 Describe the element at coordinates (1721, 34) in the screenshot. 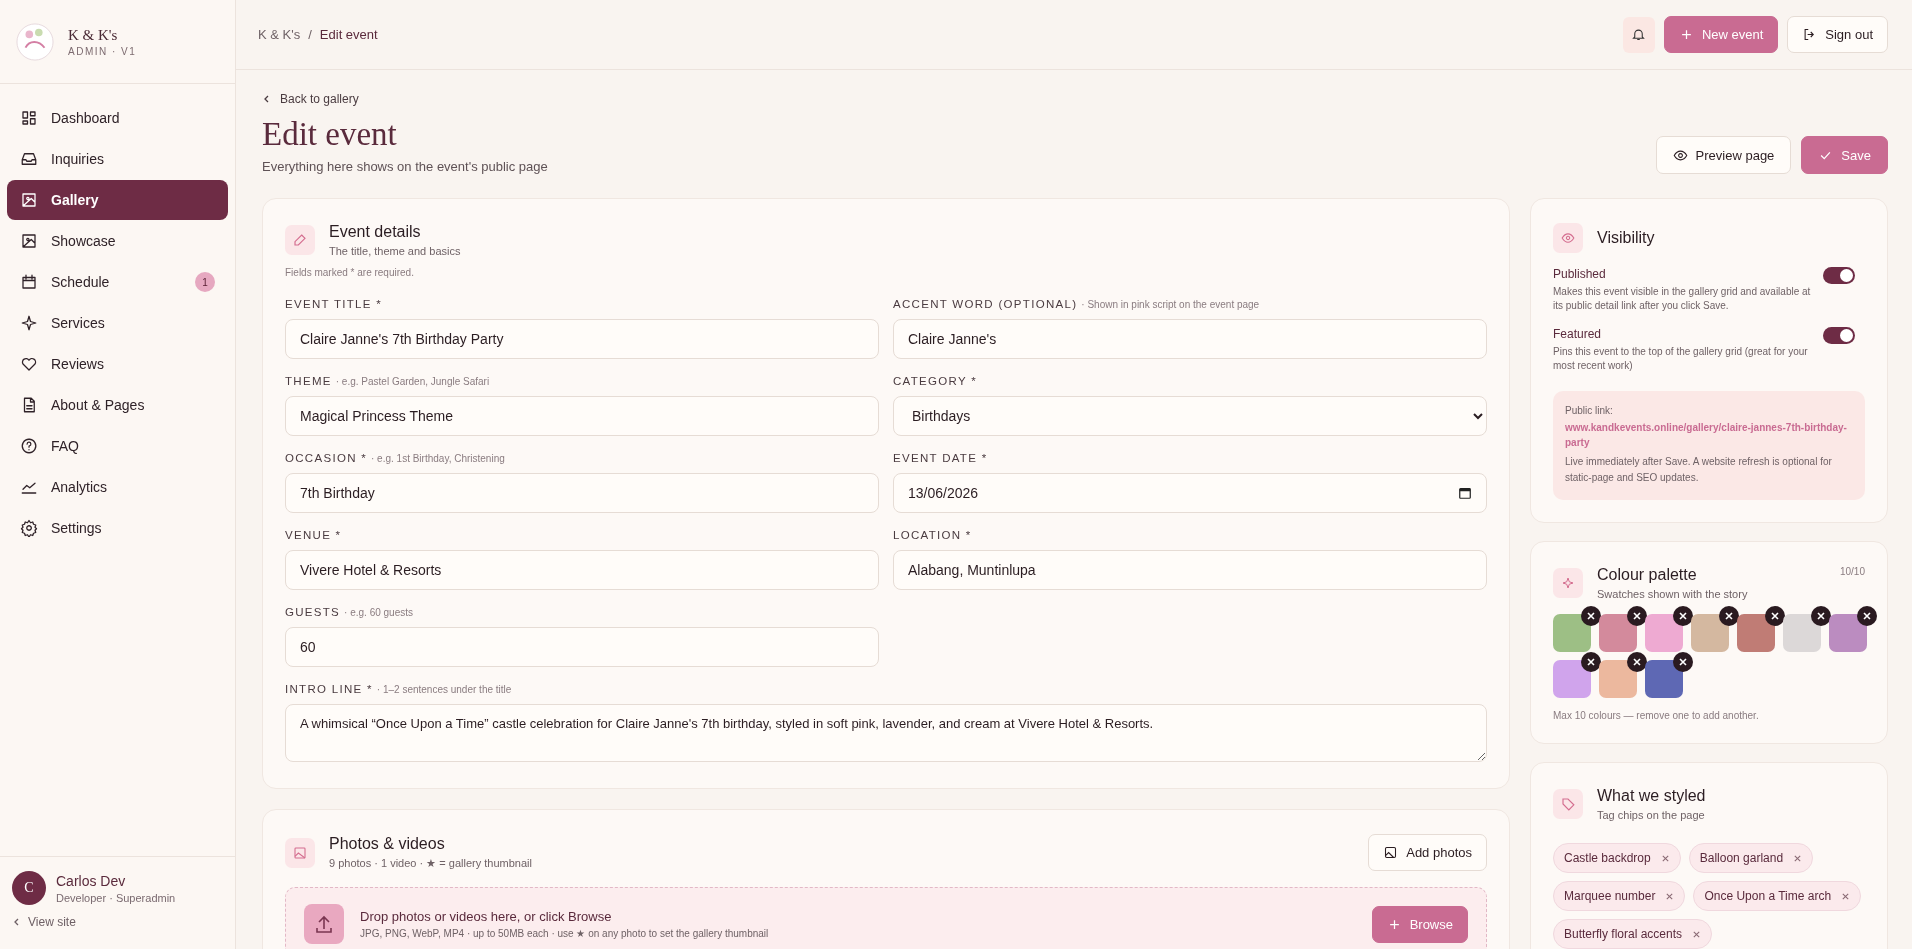

I see `new-event-button: New event` at that location.